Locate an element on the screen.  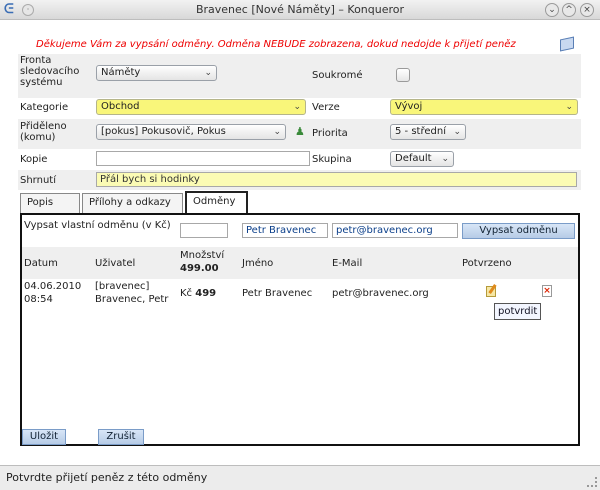
tooltip-potvrdit: potvrdit is located at coordinates (518, 311).